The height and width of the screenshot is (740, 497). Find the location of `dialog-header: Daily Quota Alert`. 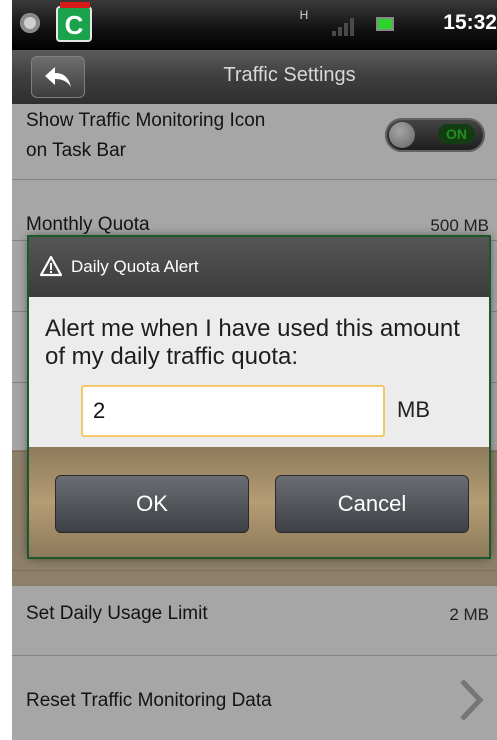

dialog-header: Daily Quota Alert is located at coordinates (259, 267).